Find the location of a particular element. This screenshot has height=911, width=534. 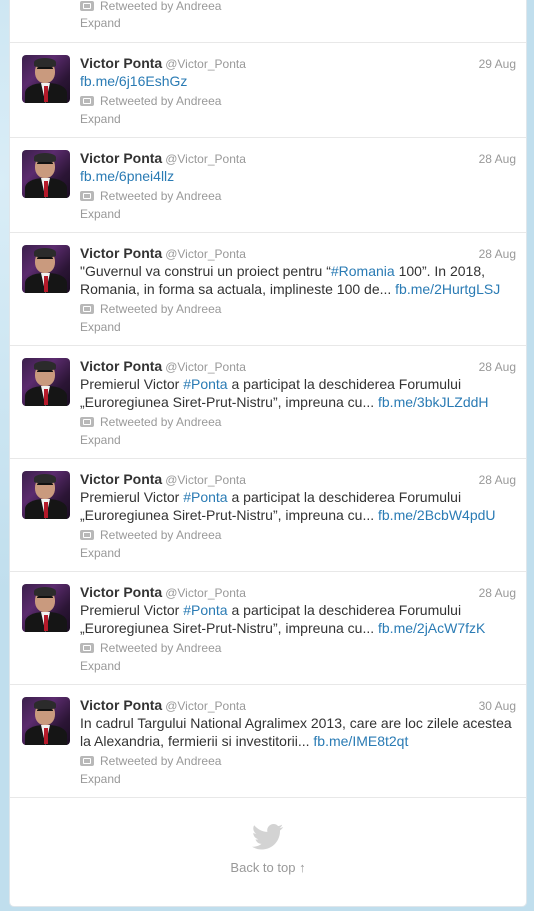

timestamp: 30 Aug is located at coordinates (497, 706).